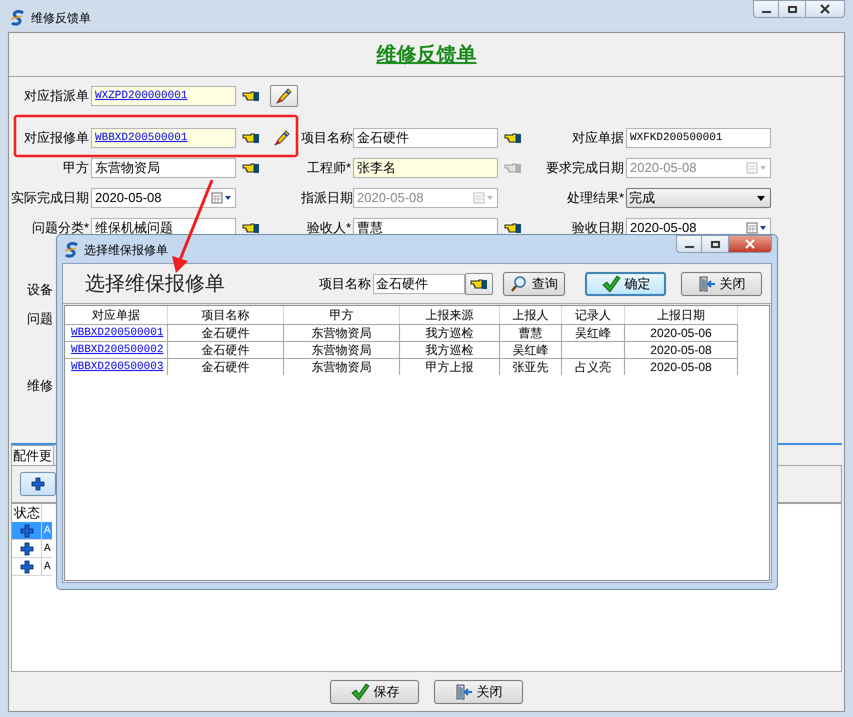  I want to click on field-label: 对应单据, so click(597, 138).